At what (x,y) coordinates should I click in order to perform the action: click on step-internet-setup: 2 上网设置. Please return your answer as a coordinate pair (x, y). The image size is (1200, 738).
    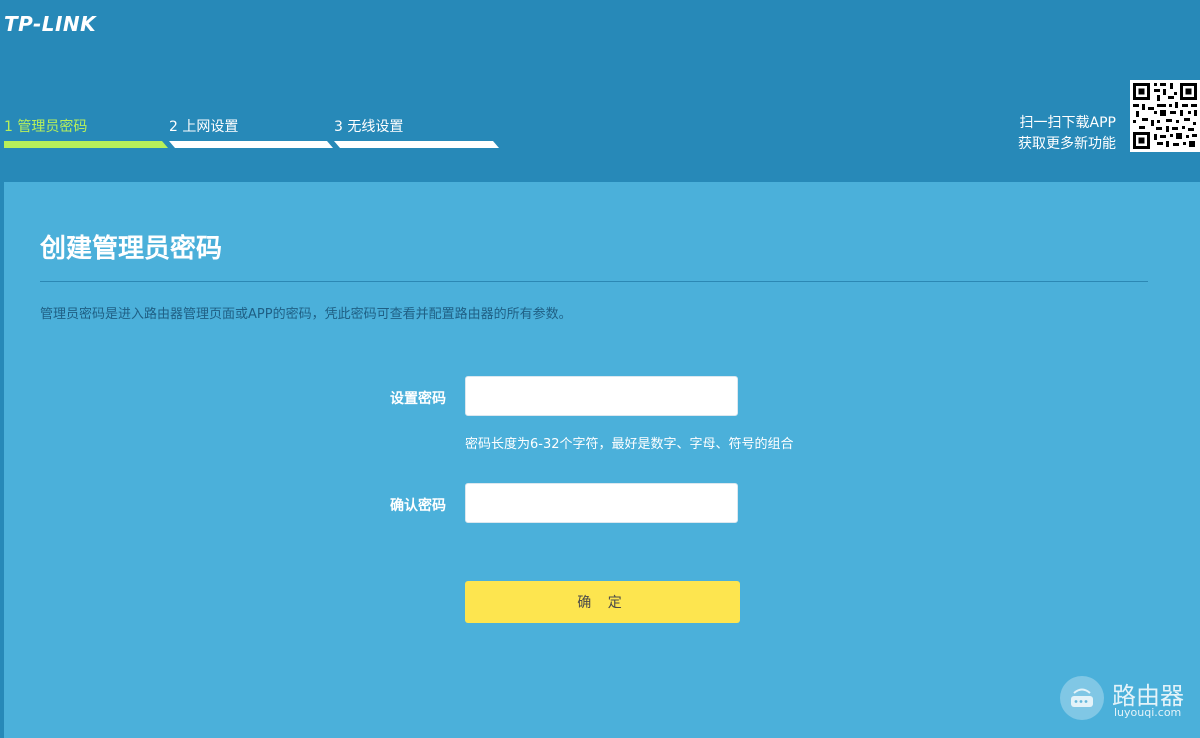
    Looking at the image, I should click on (251, 133).